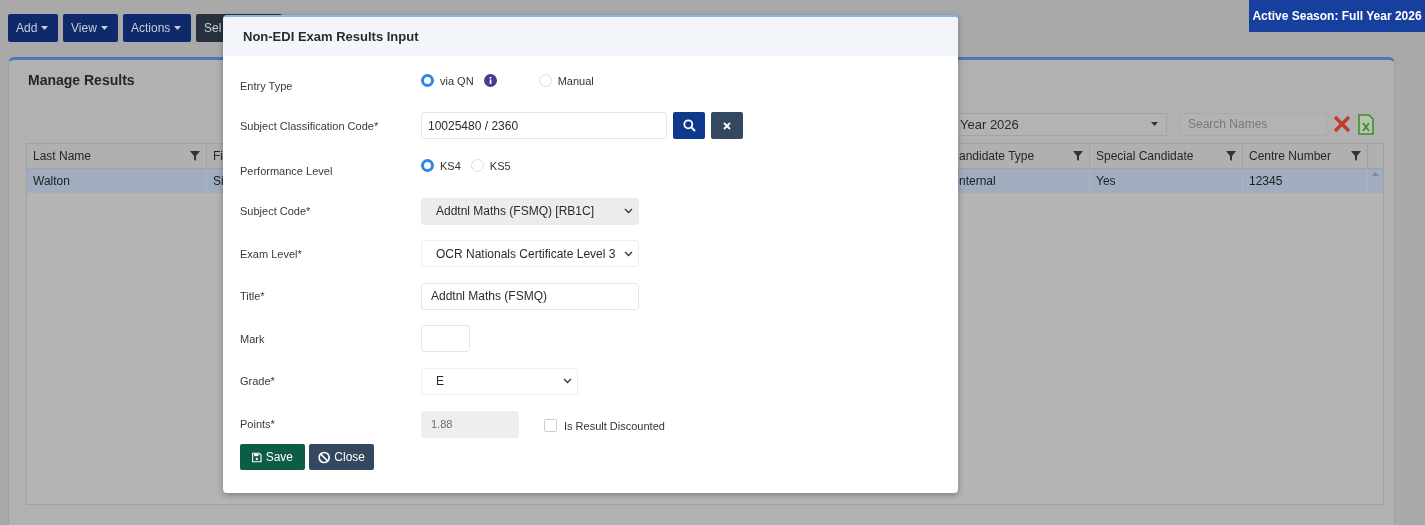 This screenshot has width=1425, height=525. I want to click on clear-button, so click(727, 126).